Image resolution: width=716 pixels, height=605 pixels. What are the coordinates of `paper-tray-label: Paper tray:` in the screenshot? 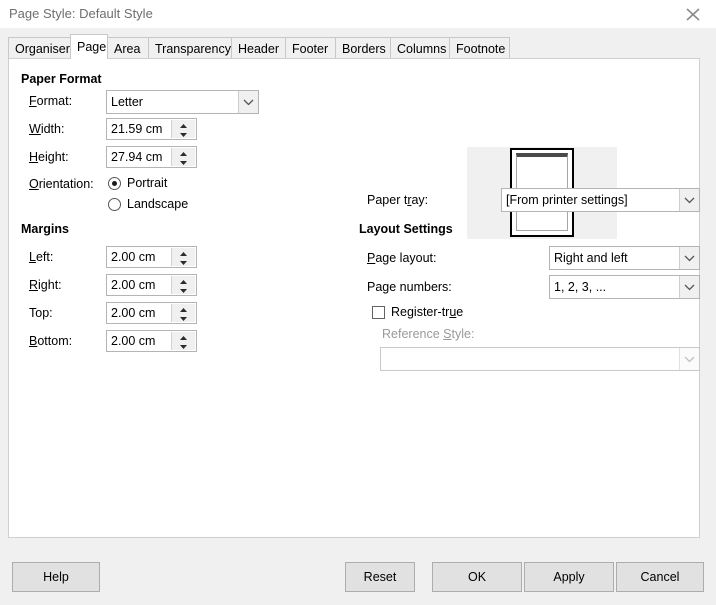 It's located at (398, 200).